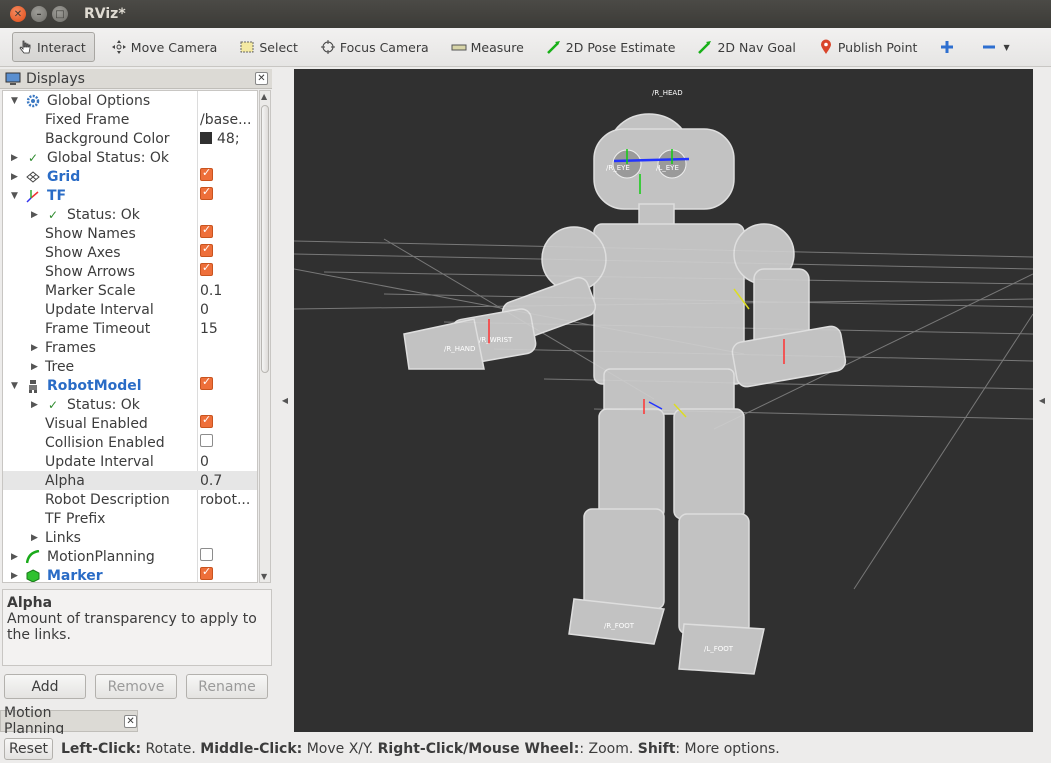  I want to click on color-swatch, so click(206, 137).